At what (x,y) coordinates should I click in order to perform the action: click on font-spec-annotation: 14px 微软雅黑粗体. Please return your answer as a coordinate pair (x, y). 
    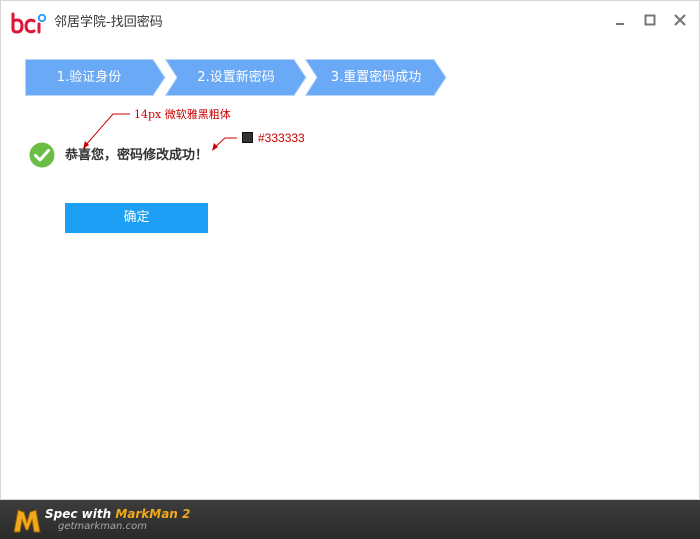
    Looking at the image, I should click on (182, 114).